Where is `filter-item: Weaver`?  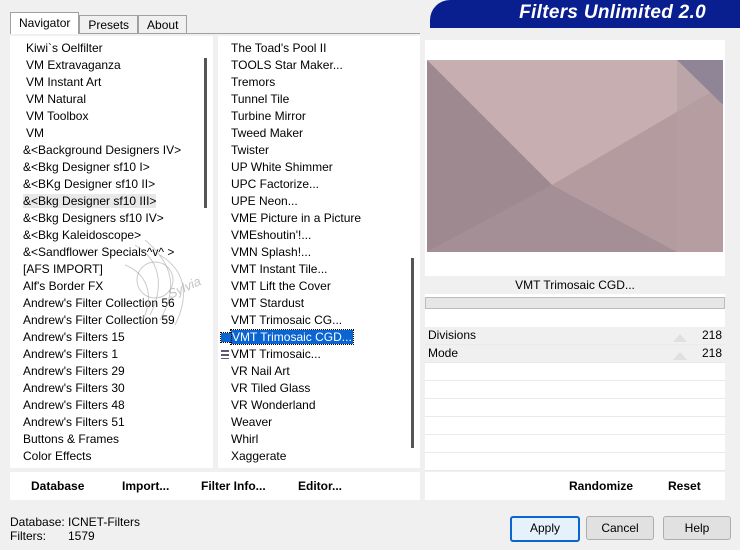
filter-item: Weaver is located at coordinates (319, 422).